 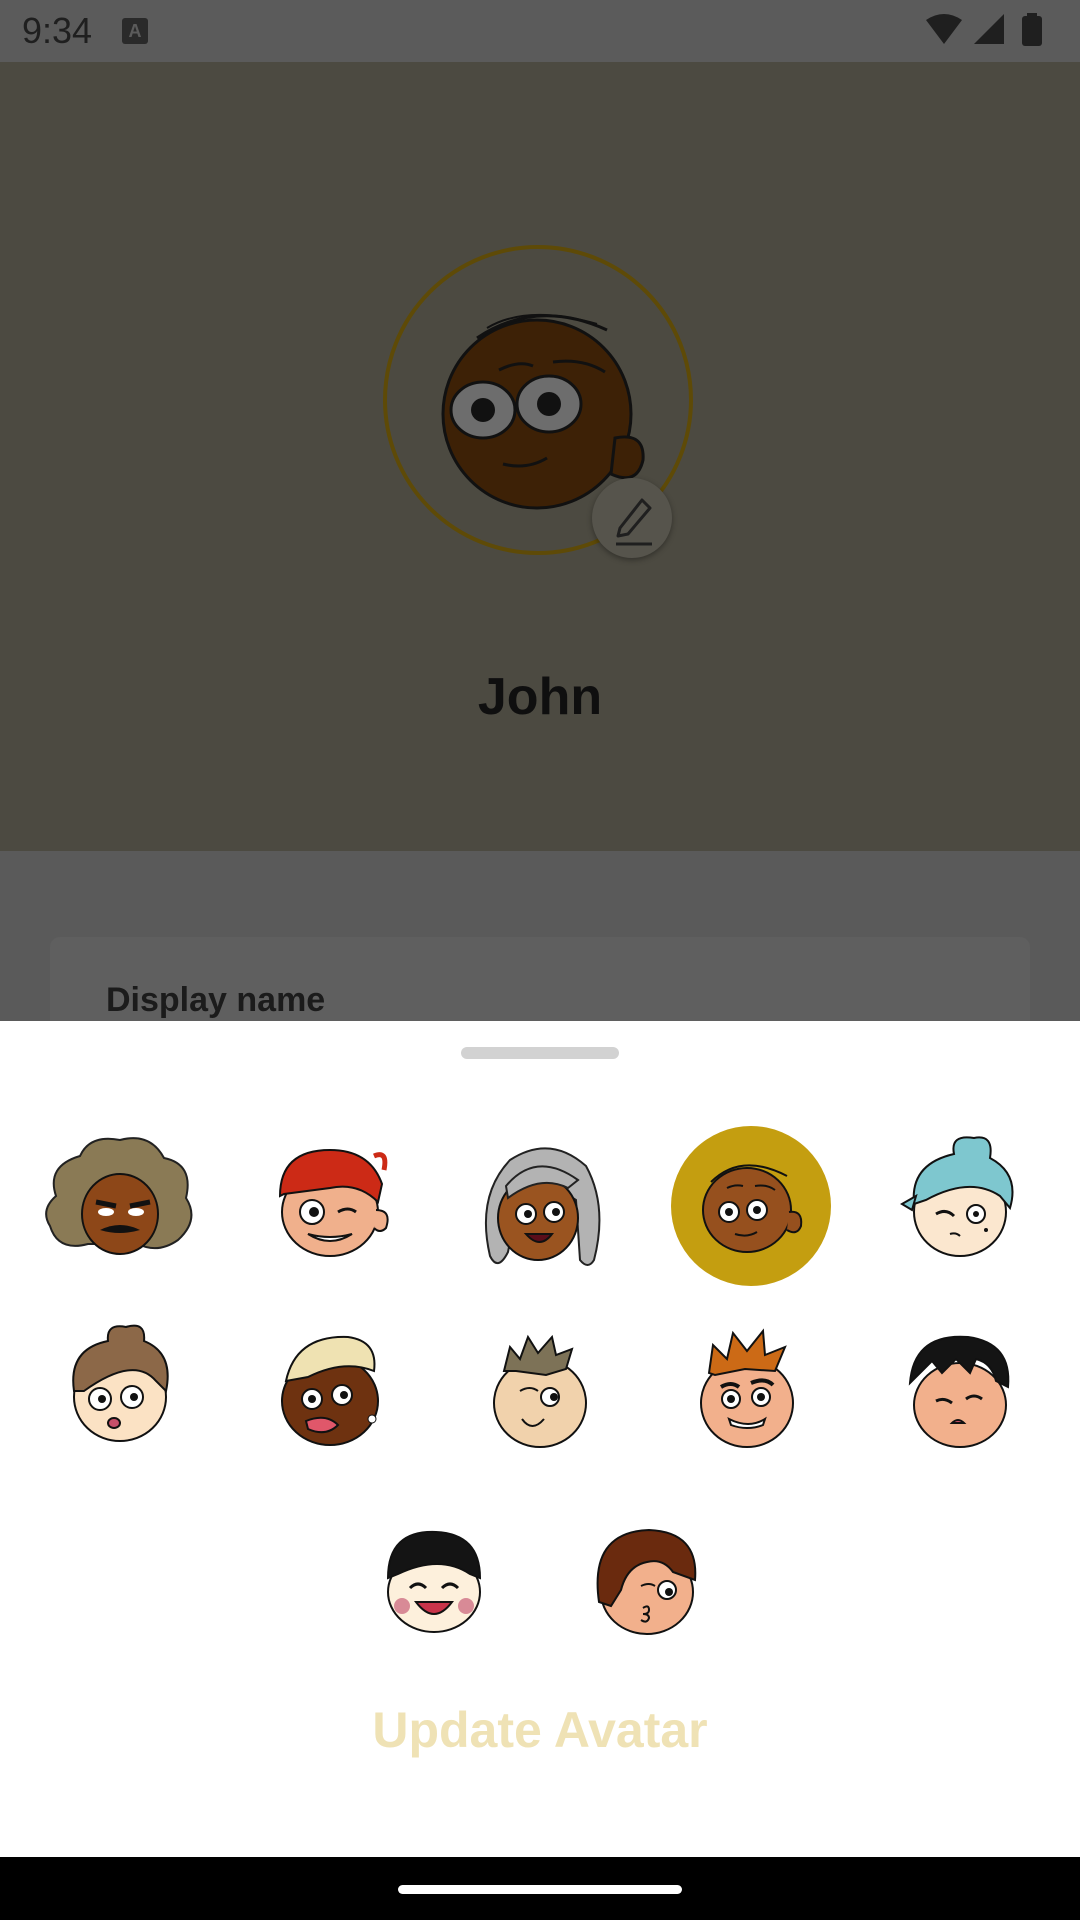 I want to click on edit-avatar-button, so click(x=632, y=518).